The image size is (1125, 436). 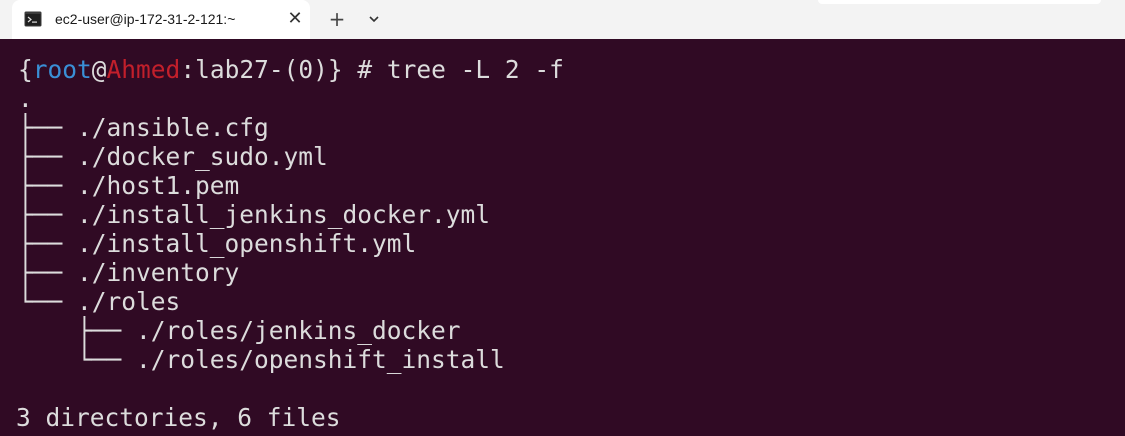 What do you see at coordinates (562, 19) in the screenshot?
I see `tab-bar: ec2-user@ip-172-31-2-121:~ ✕ +` at bounding box center [562, 19].